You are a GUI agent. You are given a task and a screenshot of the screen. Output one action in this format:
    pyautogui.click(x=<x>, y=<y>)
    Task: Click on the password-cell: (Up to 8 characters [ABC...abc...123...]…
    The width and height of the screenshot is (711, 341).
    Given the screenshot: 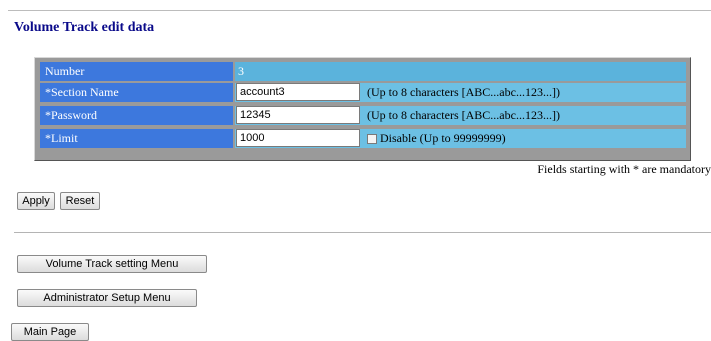 What is the action you would take?
    pyautogui.click(x=460, y=115)
    